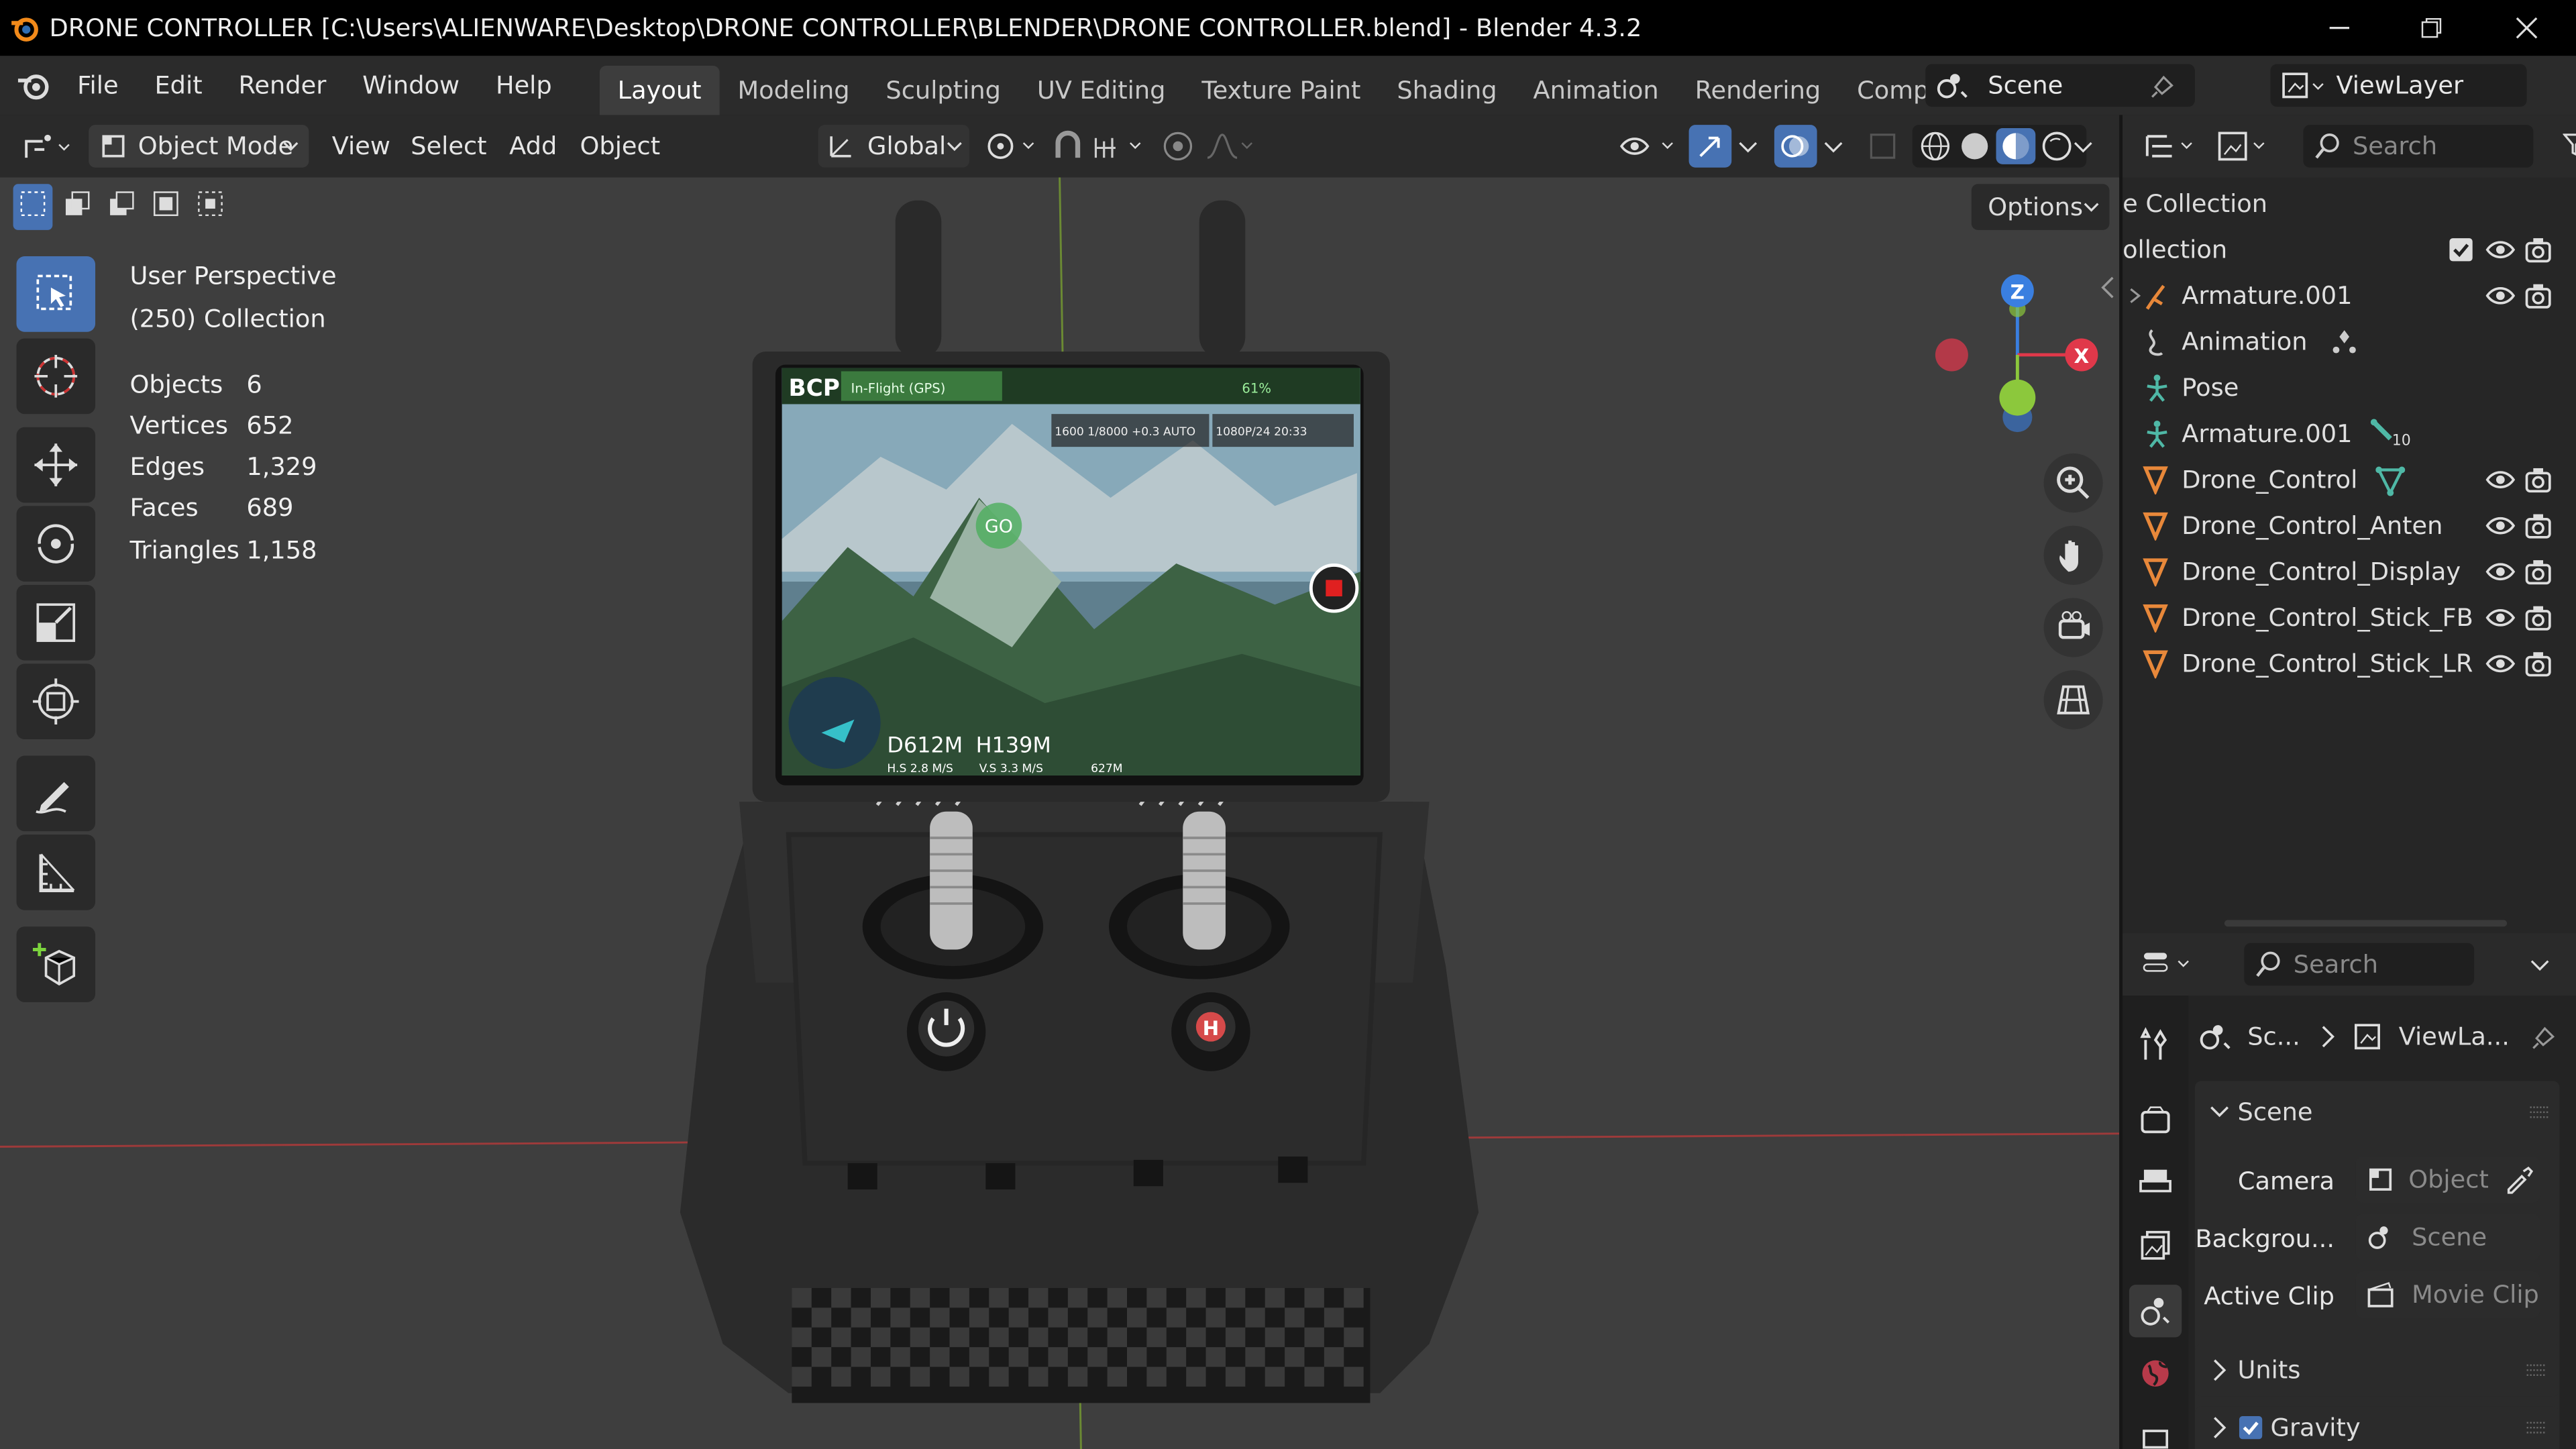 This screenshot has width=2576, height=1449. What do you see at coordinates (2349, 664) in the screenshot?
I see `outliner-item-stick-lr: Drone_Control_Stick_LR` at bounding box center [2349, 664].